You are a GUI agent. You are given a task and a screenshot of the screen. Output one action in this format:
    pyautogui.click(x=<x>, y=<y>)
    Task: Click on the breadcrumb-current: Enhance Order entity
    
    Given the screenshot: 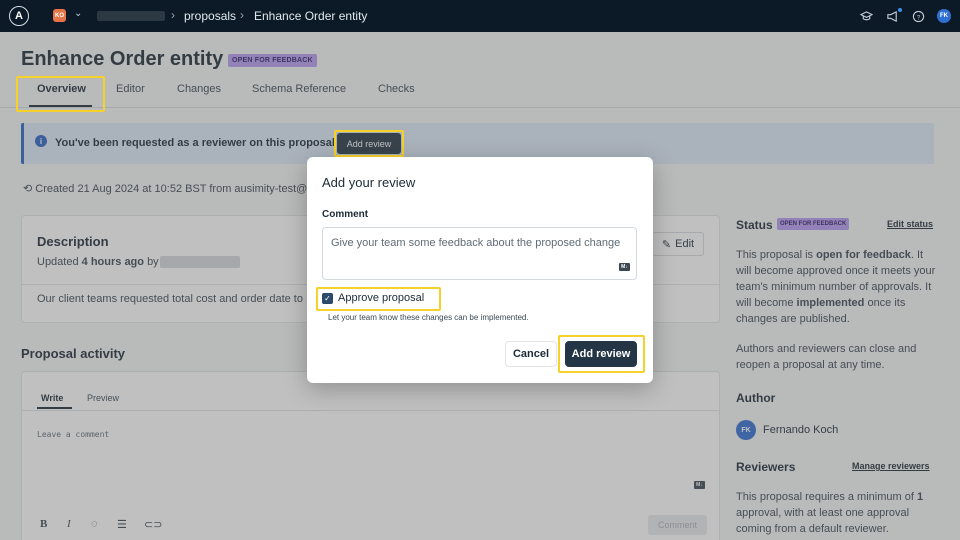 What is the action you would take?
    pyautogui.click(x=311, y=16)
    